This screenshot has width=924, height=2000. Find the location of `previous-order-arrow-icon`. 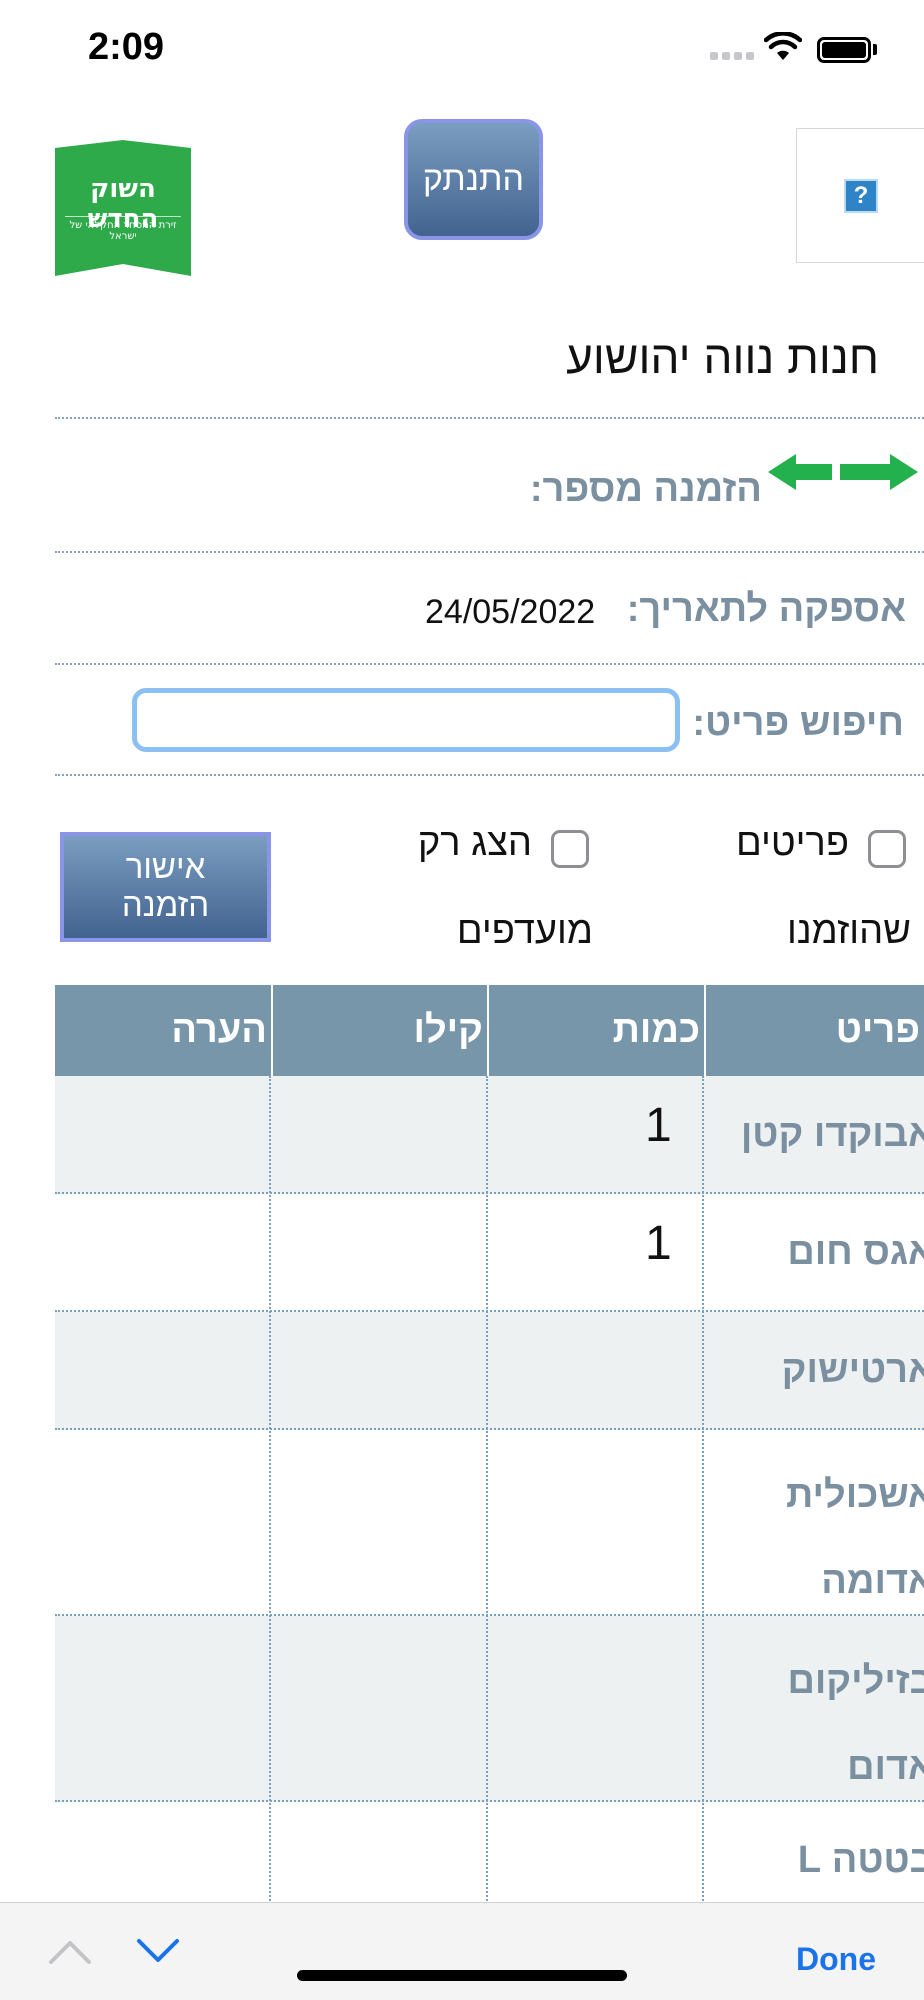

previous-order-arrow-icon is located at coordinates (800, 472).